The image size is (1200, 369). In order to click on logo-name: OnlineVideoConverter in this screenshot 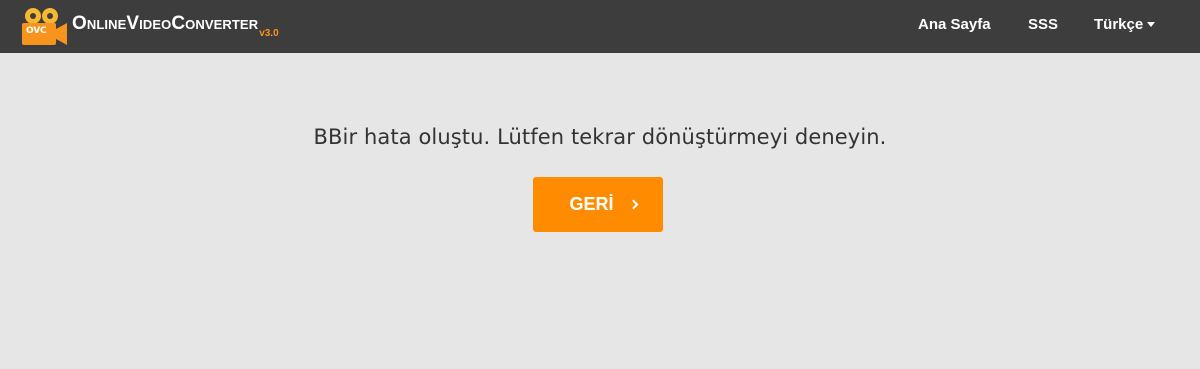, I will do `click(165, 23)`.